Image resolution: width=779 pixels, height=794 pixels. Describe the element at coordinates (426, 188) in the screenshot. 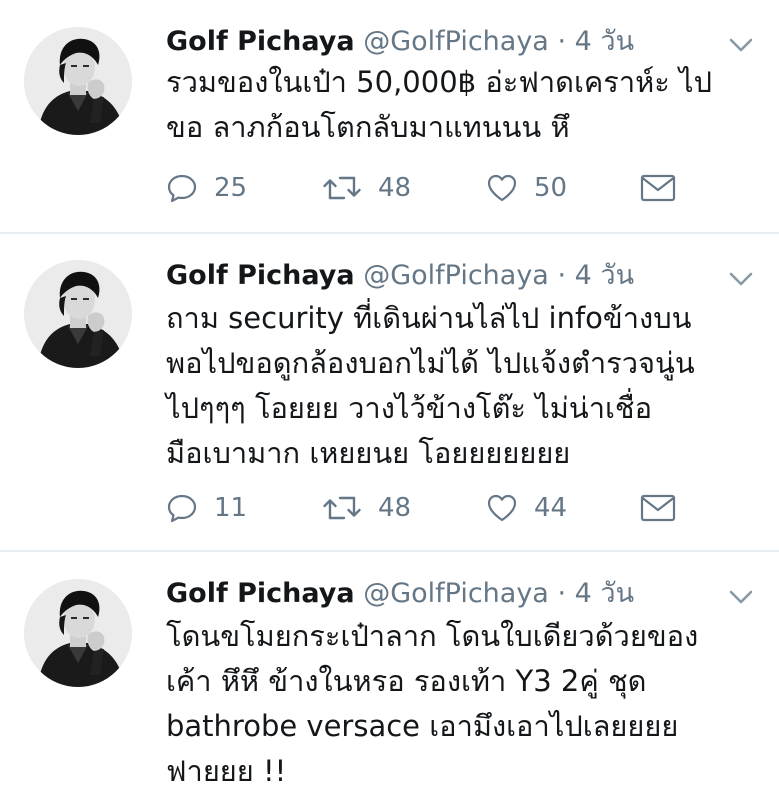

I see `tweet-actions: 25 48 50` at that location.